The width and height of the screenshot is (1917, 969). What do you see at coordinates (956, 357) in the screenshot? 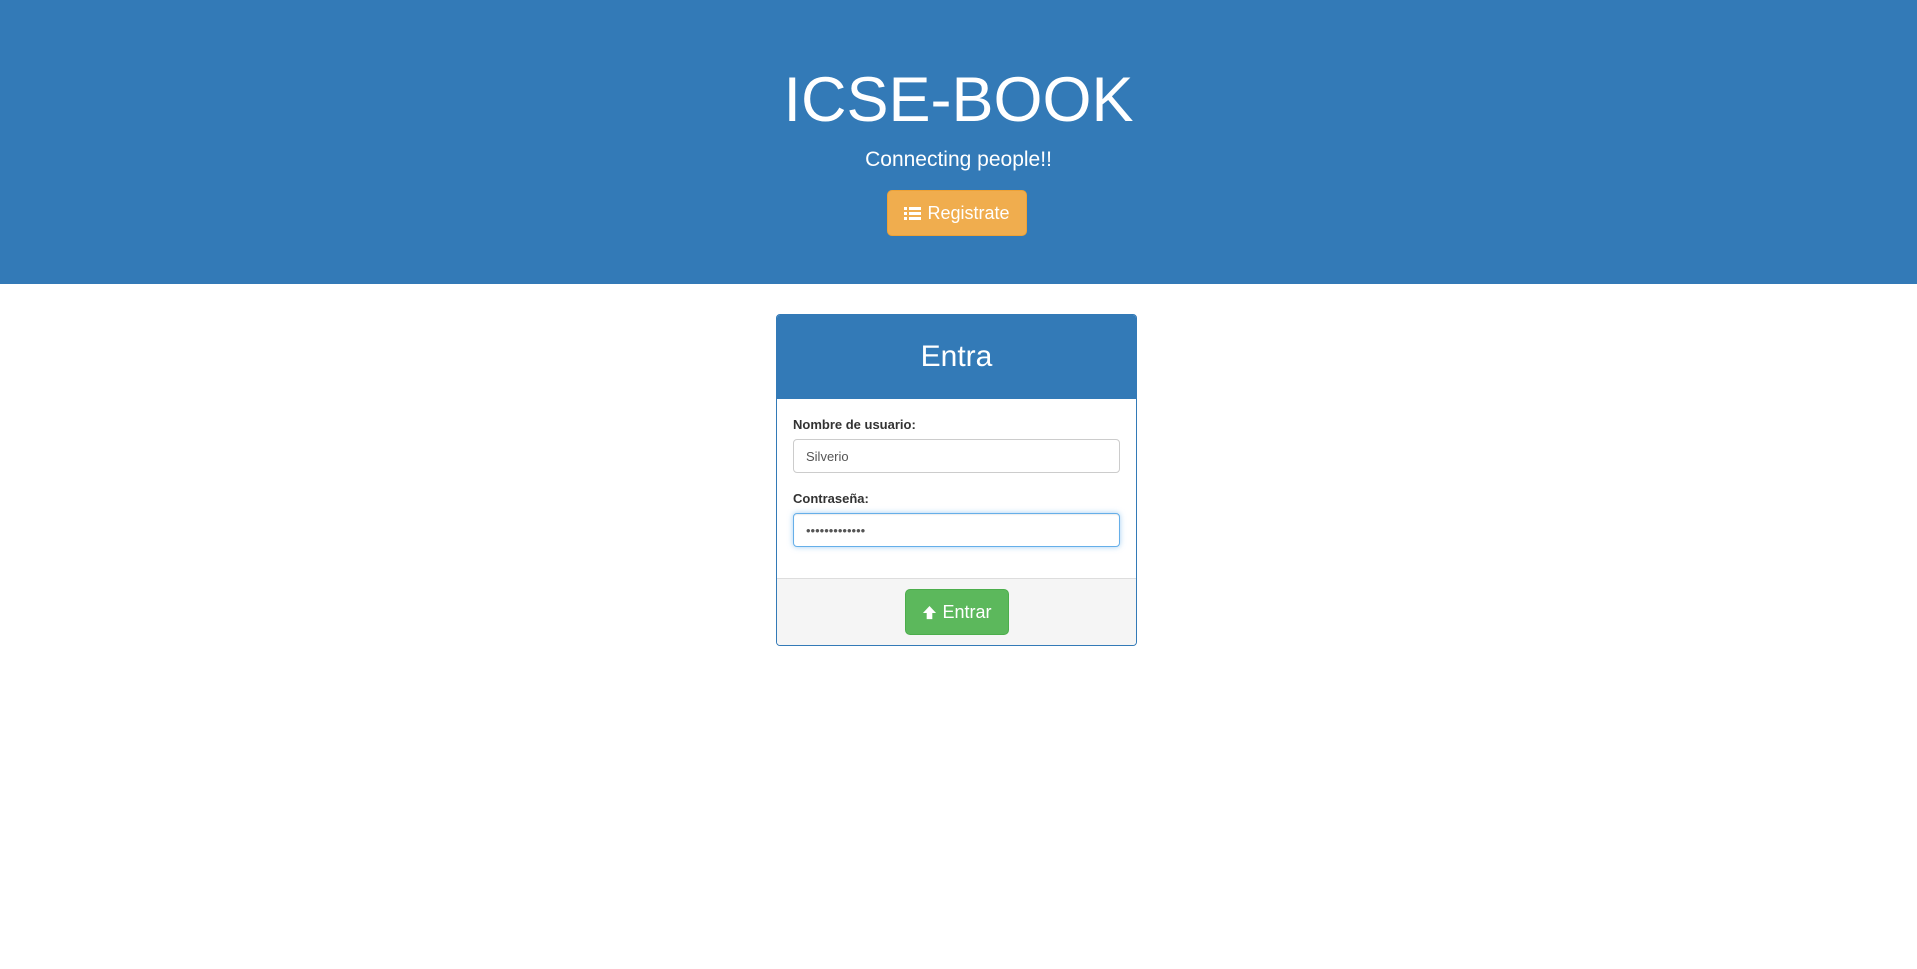
I see `login-panel-heading: Entra` at bounding box center [956, 357].